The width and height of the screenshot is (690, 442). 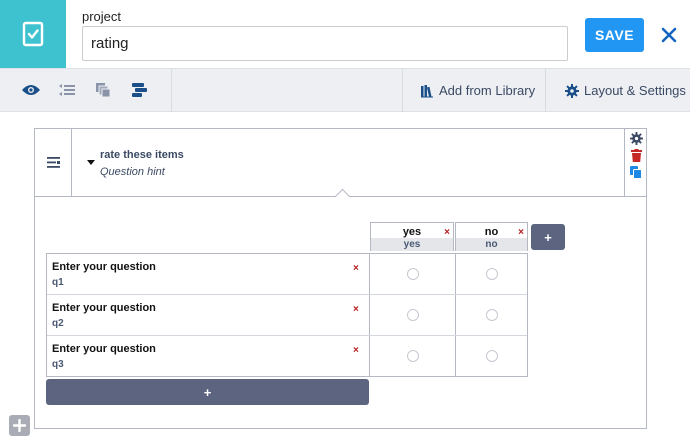 I want to click on layout-settings-label: Layout & Settings, so click(x=635, y=90).